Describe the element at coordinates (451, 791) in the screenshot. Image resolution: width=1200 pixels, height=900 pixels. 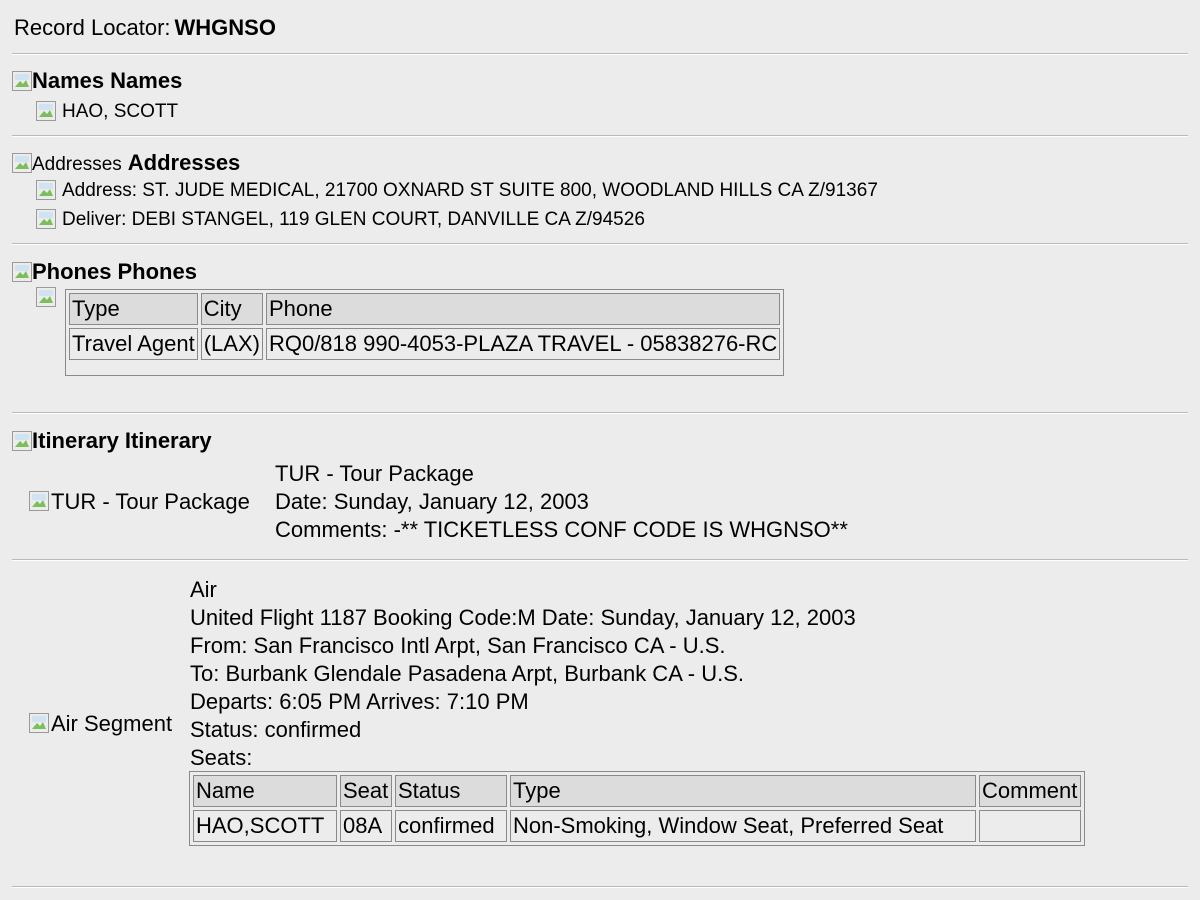
I see `column-header-status: Status` at that location.